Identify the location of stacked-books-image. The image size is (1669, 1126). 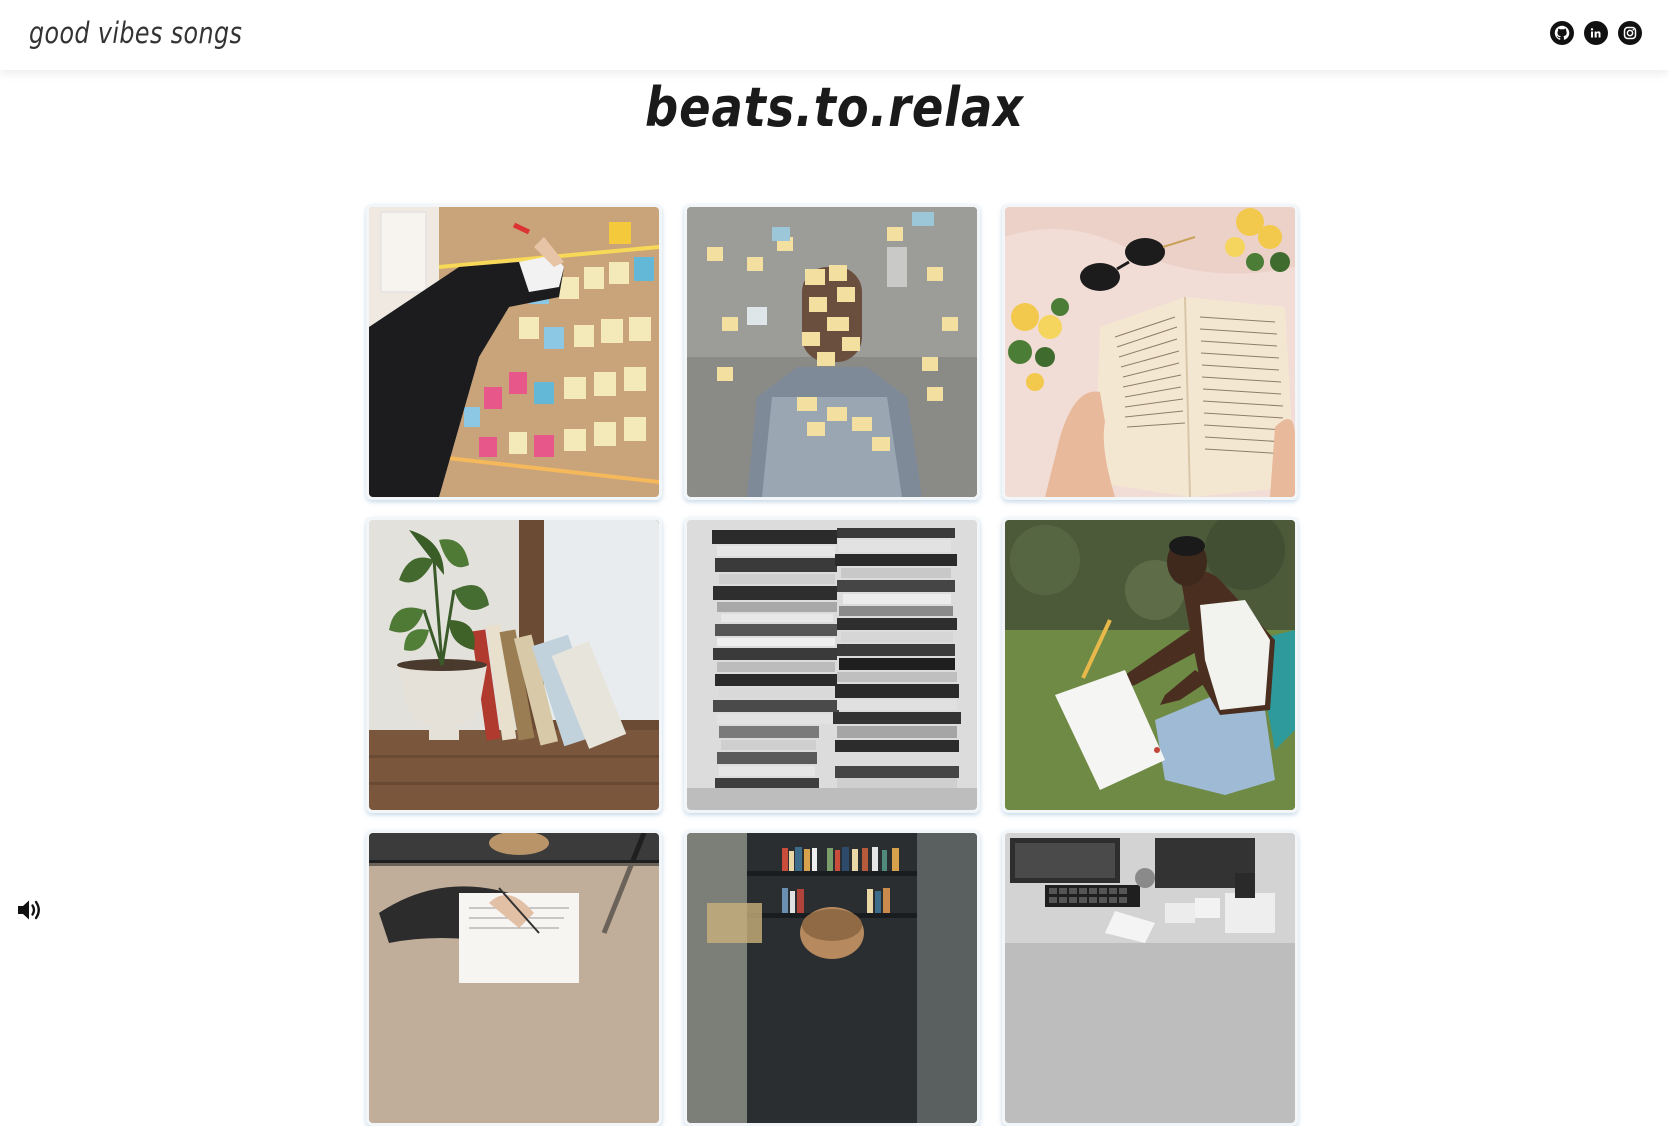
(832, 665).